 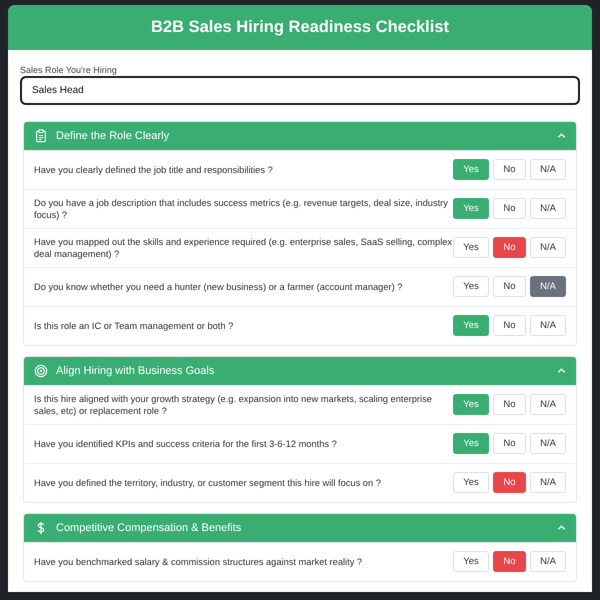 What do you see at coordinates (243, 248) in the screenshot?
I see `question-text: Have you mapped out the skills and experience required (e.g. enterprise sales, SaaS selling, complex deal management) ?` at bounding box center [243, 248].